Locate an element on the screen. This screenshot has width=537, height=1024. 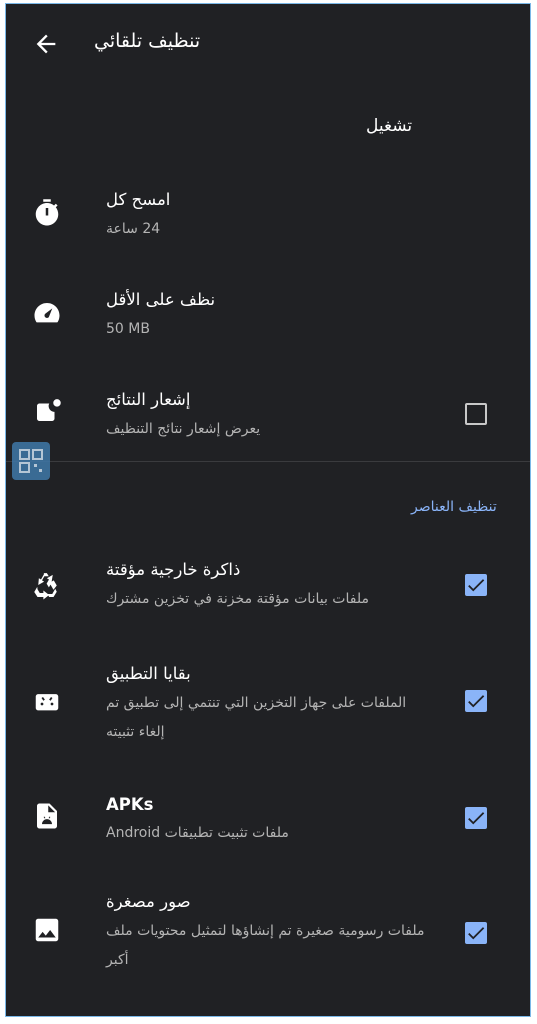
apks-checkbox is located at coordinates (476, 818).